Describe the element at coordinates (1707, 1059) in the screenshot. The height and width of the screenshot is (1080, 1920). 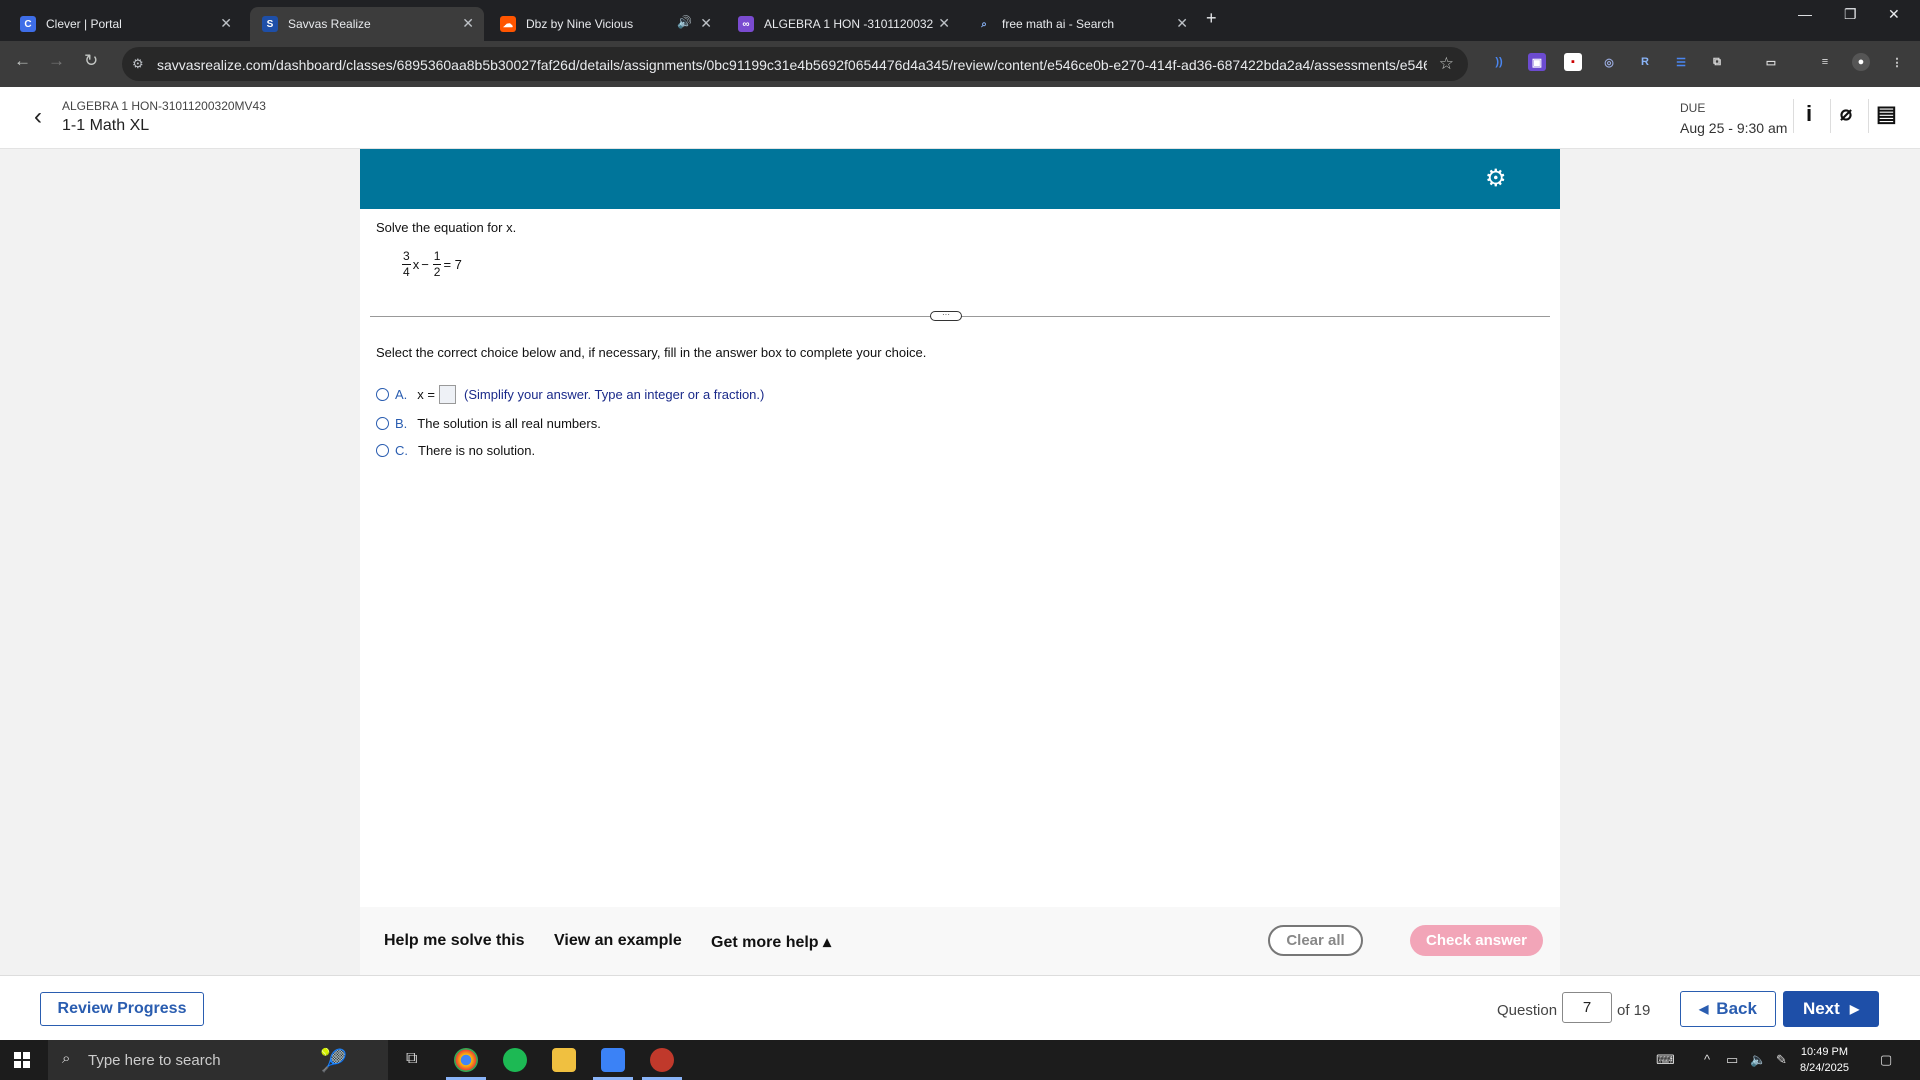
I see `chevron-up-icon: ^` at that location.